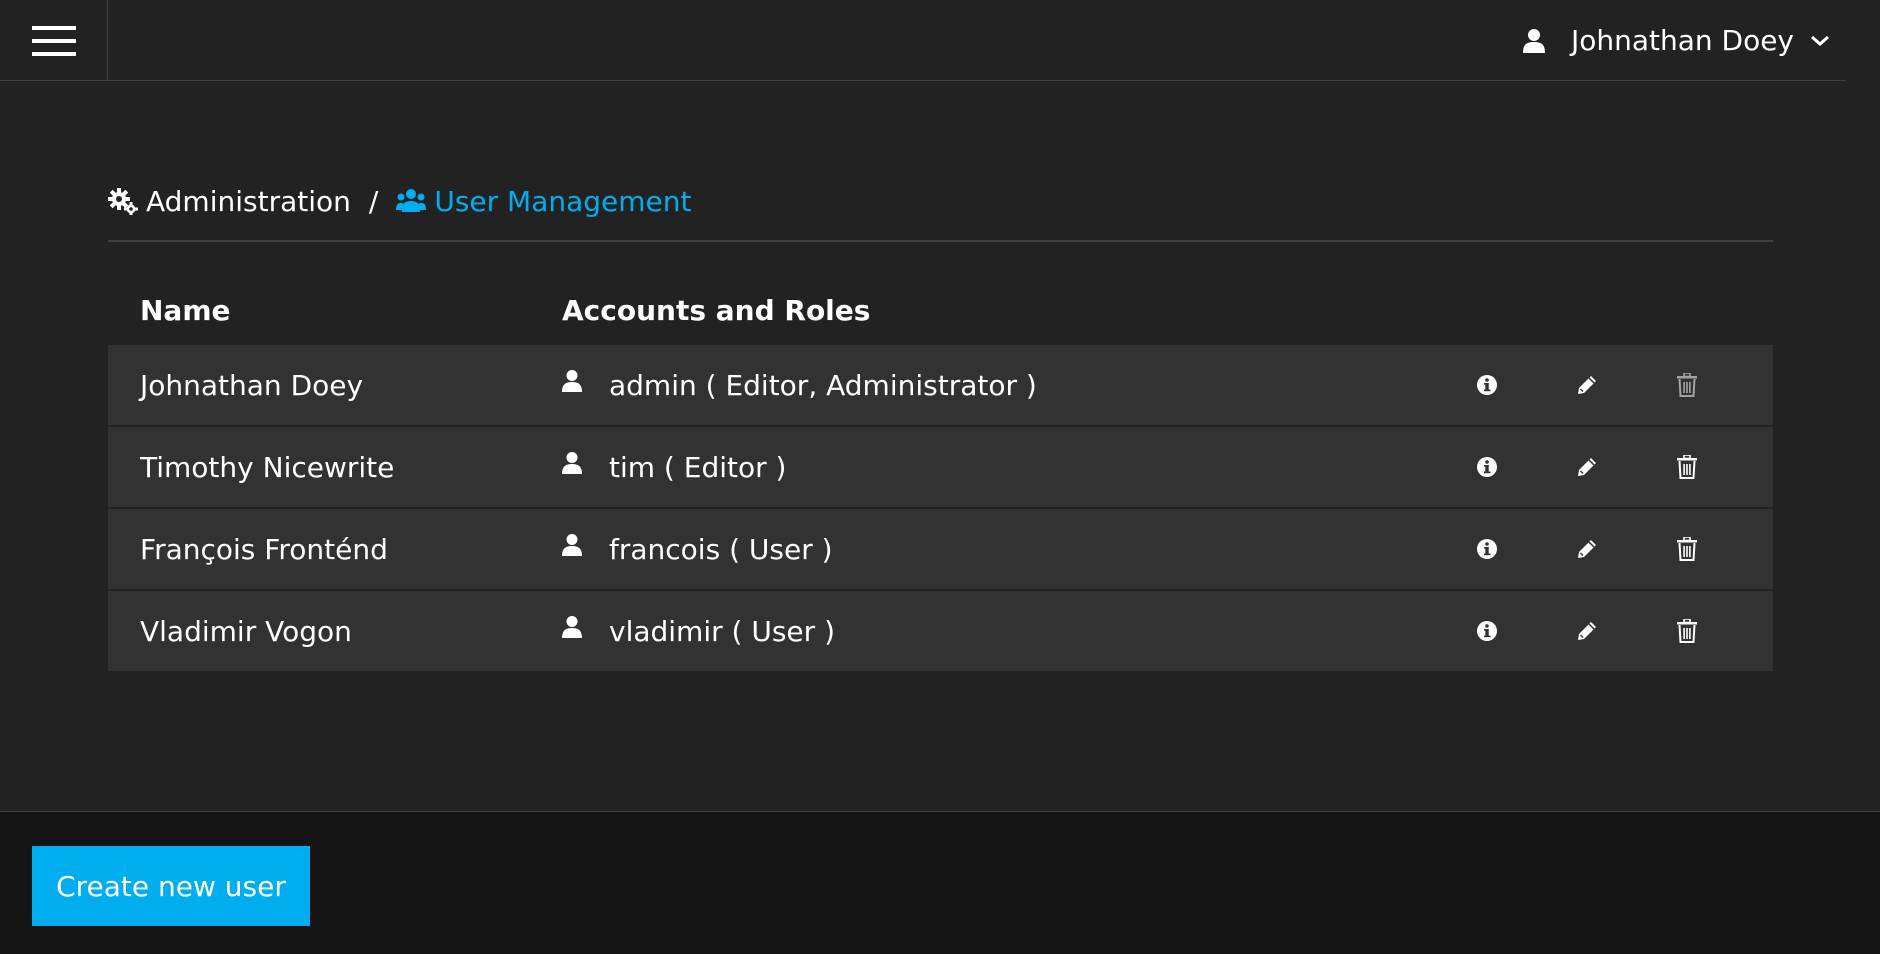 The height and width of the screenshot is (954, 1880). I want to click on user-full-name: Vladimir Vogon, so click(246, 631).